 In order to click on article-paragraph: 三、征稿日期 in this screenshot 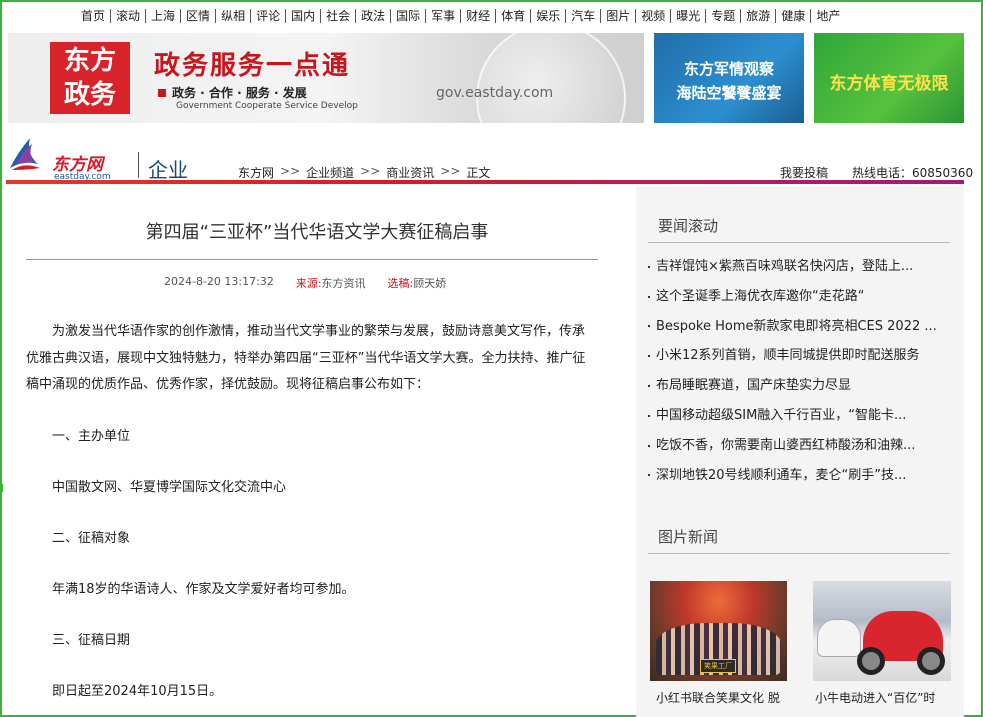, I will do `click(91, 641)`.